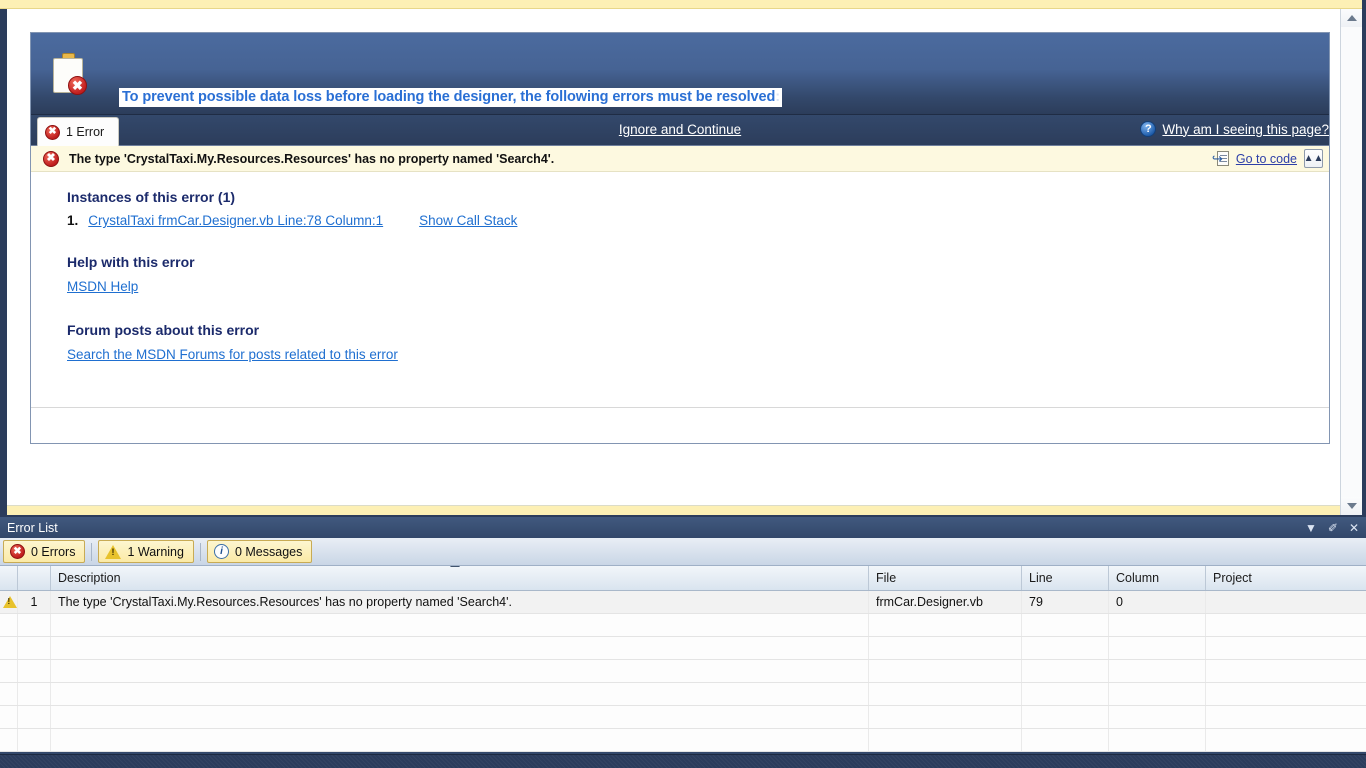 Image resolution: width=1366 pixels, height=768 pixels. What do you see at coordinates (53, 551) in the screenshot?
I see `filter-errors-label: 0 Errors` at bounding box center [53, 551].